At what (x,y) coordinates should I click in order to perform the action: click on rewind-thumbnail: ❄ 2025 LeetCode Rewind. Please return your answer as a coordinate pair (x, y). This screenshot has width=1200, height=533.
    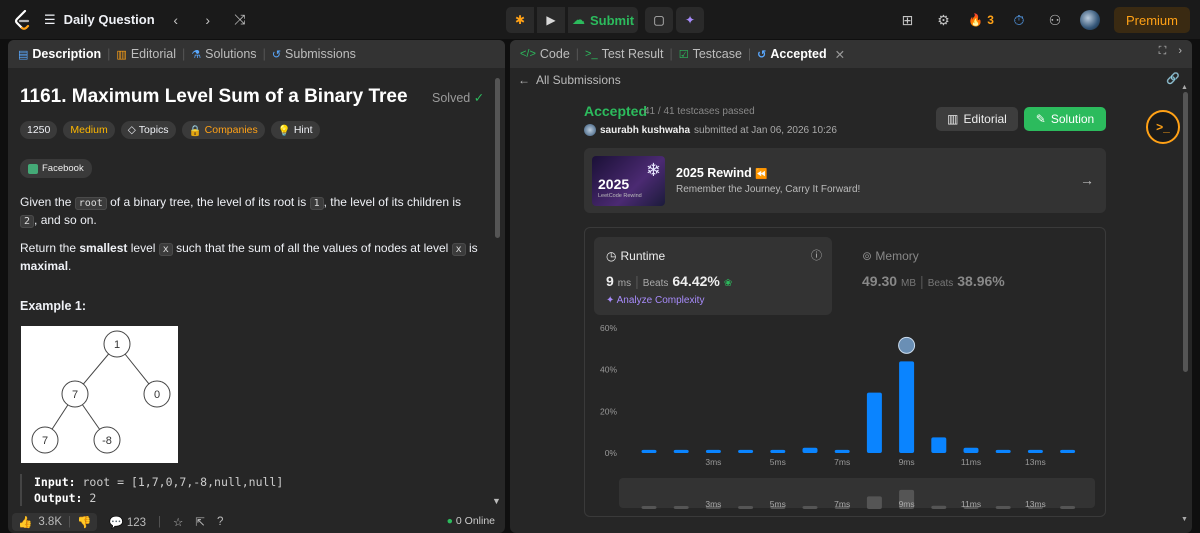
    Looking at the image, I should click on (628, 181).